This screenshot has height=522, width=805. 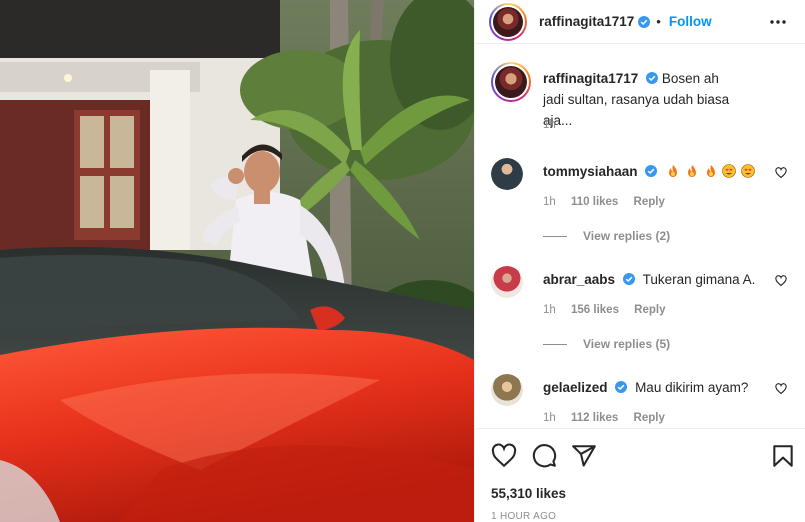 I want to click on post-header: raffinagita1717 • Follow, so click(x=640, y=22).